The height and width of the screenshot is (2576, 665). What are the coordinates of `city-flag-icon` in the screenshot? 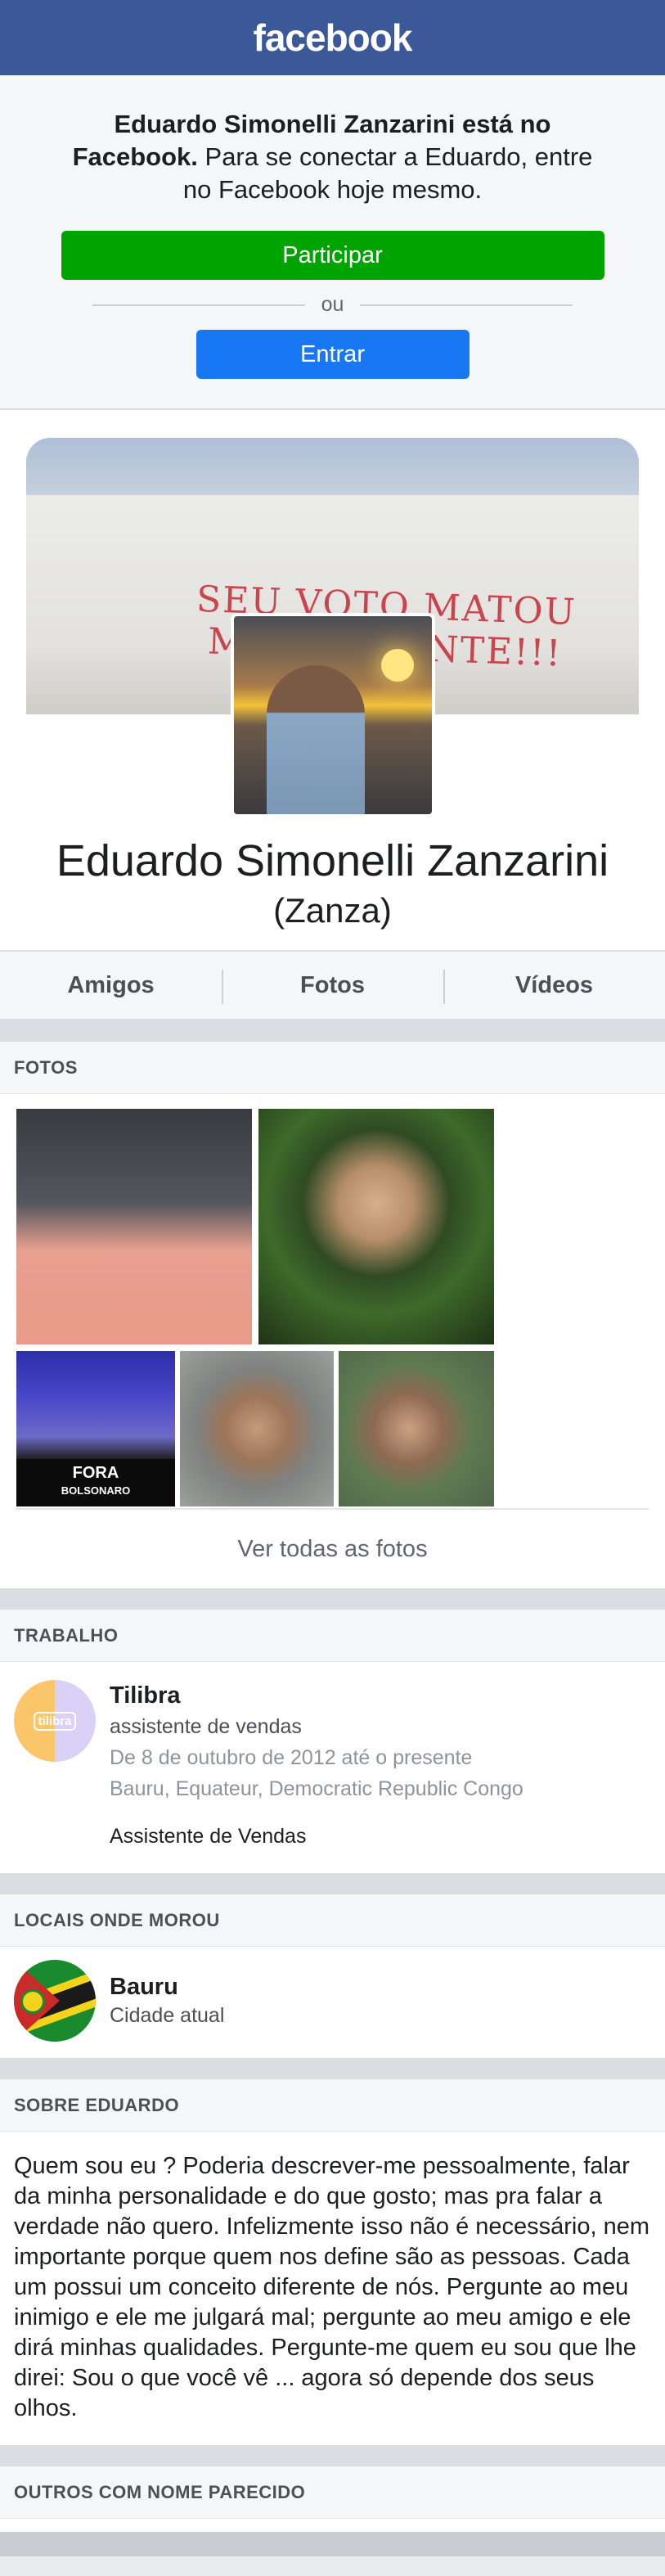 It's located at (55, 2001).